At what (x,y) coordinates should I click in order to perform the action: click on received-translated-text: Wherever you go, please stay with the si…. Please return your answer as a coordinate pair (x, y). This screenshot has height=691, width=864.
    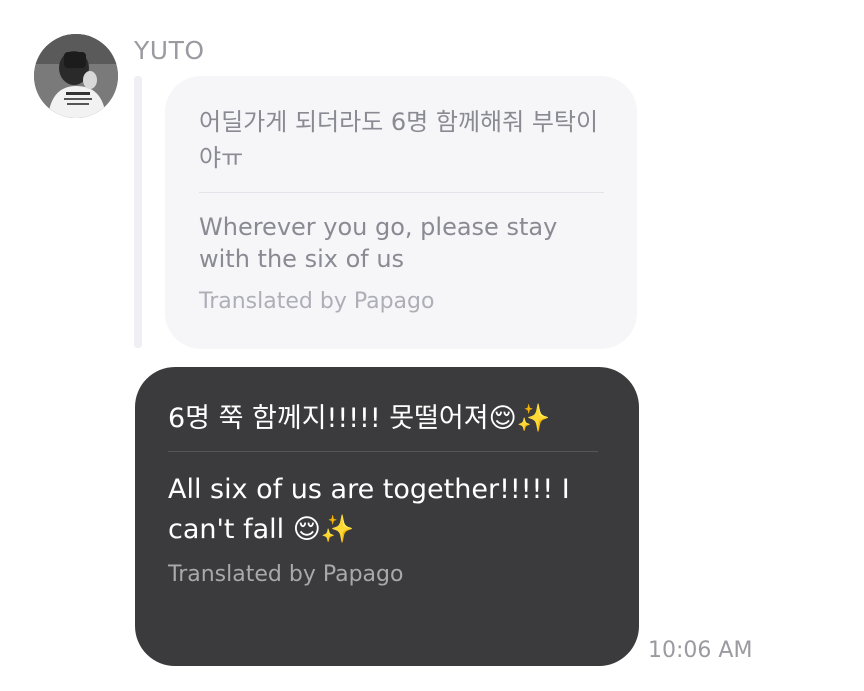
    Looking at the image, I should click on (378, 243).